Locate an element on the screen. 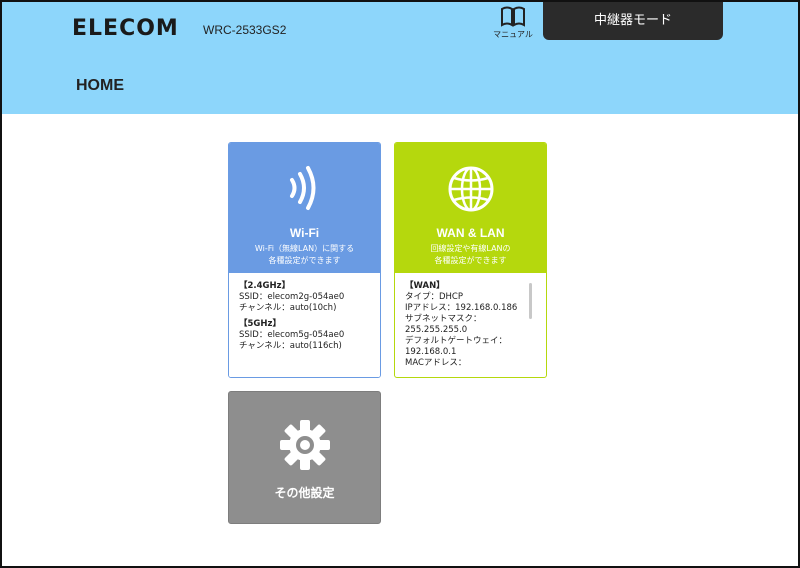 The height and width of the screenshot is (568, 800). wan-lan-card-header: WAN & LAN 回線設定や有線LANの 各種設定ができます is located at coordinates (470, 208).